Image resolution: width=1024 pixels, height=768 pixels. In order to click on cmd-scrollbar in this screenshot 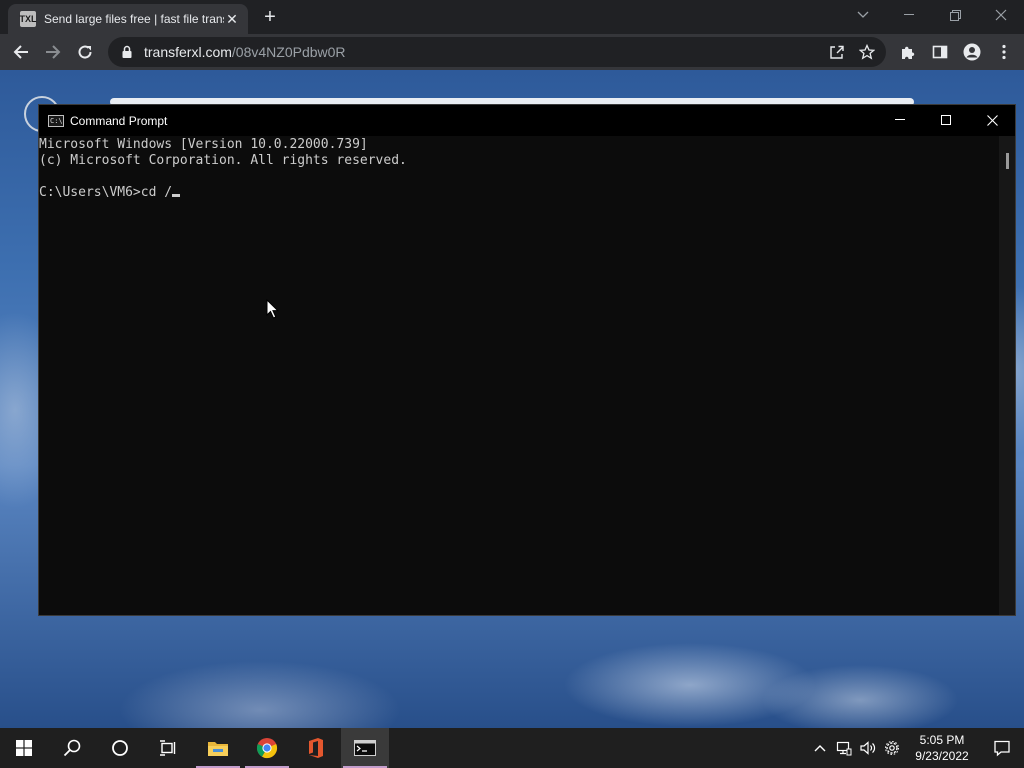, I will do `click(1007, 375)`.